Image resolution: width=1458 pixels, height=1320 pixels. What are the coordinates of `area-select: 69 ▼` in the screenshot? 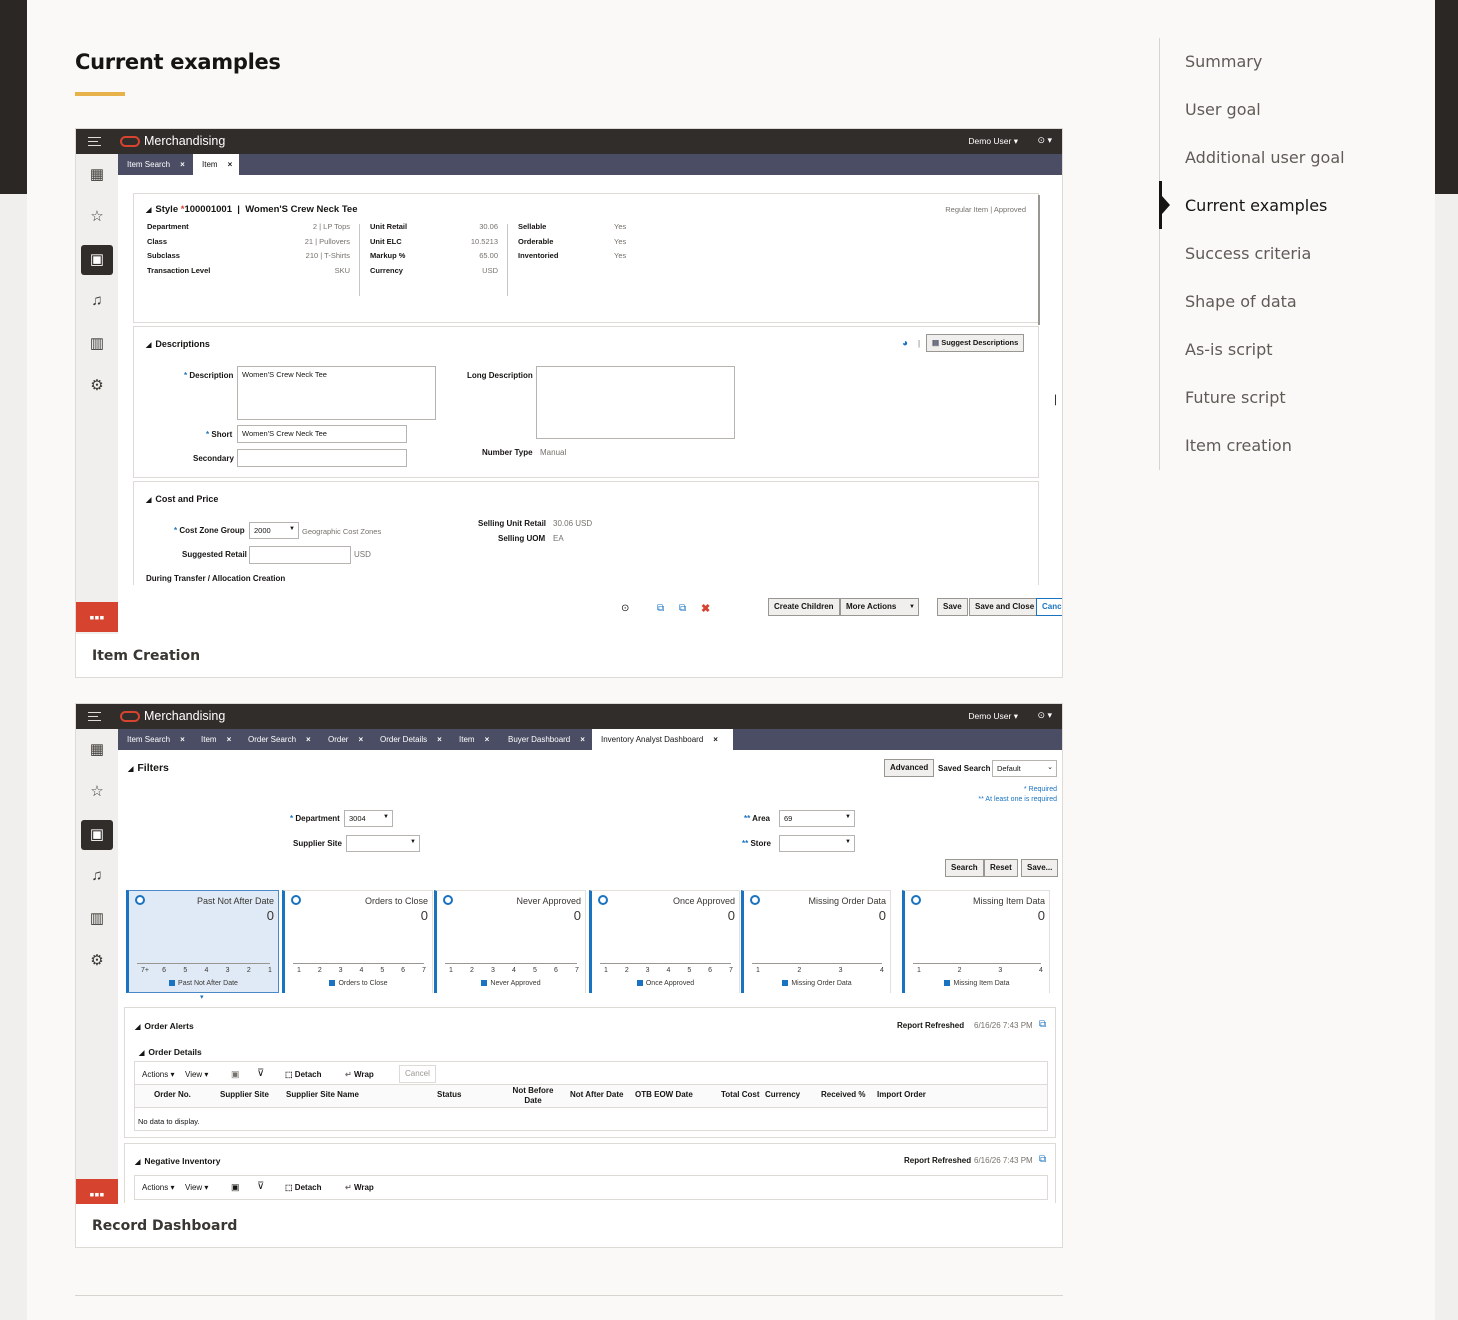 It's located at (817, 818).